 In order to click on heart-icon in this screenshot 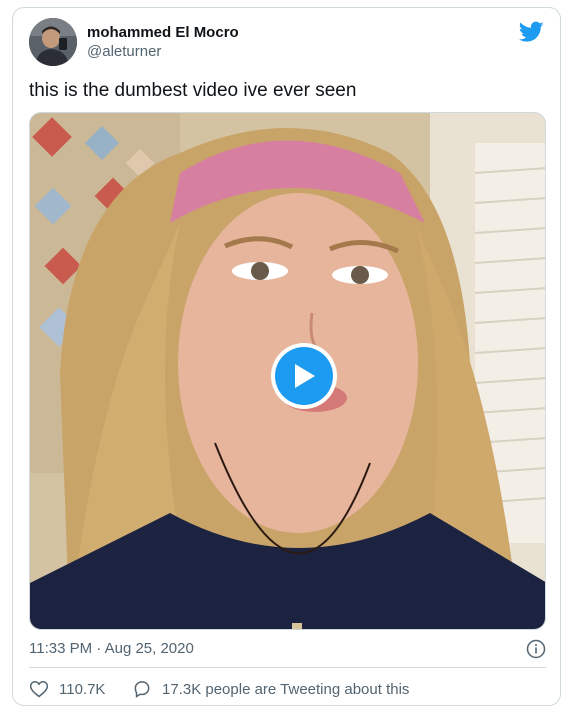, I will do `click(39, 689)`.